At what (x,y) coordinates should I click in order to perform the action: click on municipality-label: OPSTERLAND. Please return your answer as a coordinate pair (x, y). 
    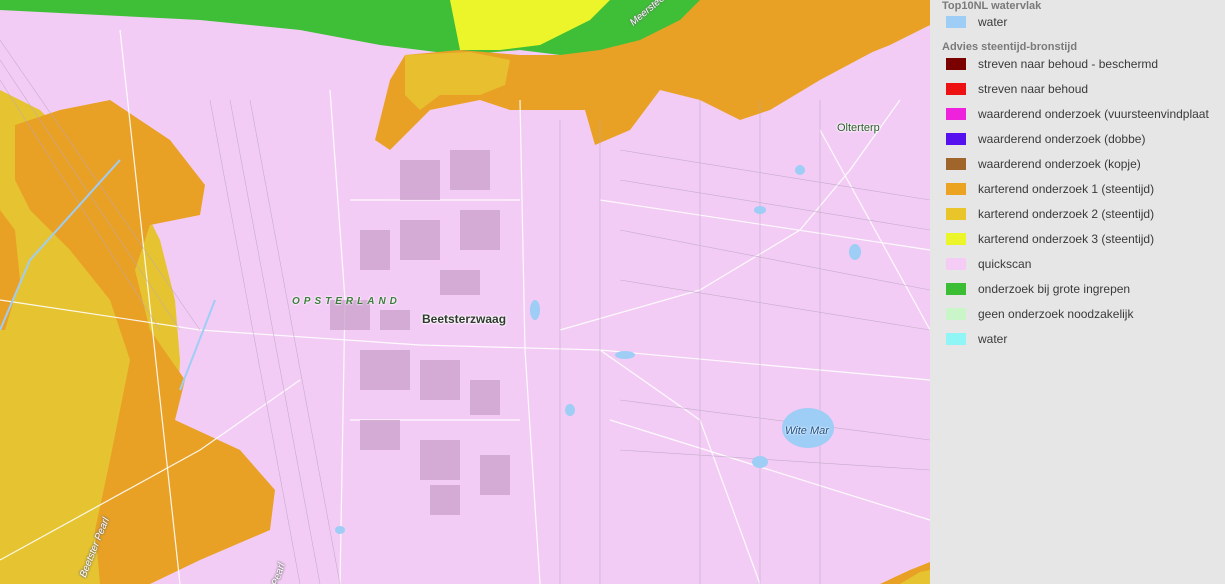
    Looking at the image, I should click on (346, 301).